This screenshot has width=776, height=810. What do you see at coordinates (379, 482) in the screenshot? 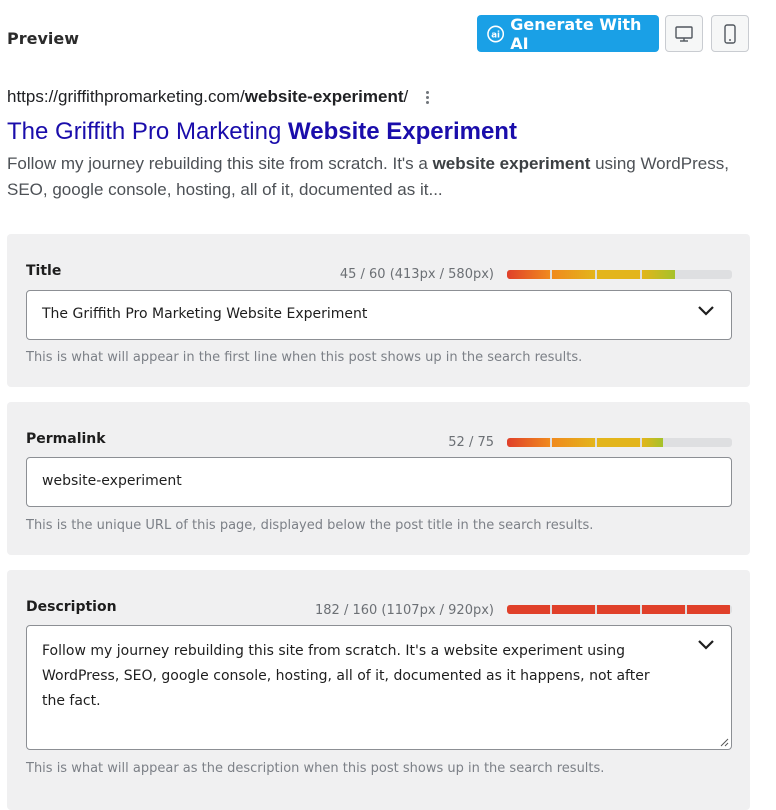
I see `permalink-input: website-experiment` at bounding box center [379, 482].